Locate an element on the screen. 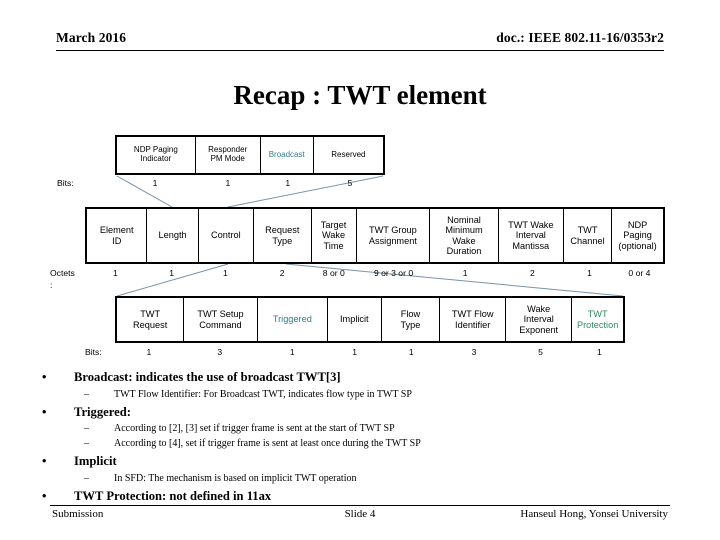  cell-wake-interval-exponent: Wake Interval Exponent is located at coordinates (539, 319).